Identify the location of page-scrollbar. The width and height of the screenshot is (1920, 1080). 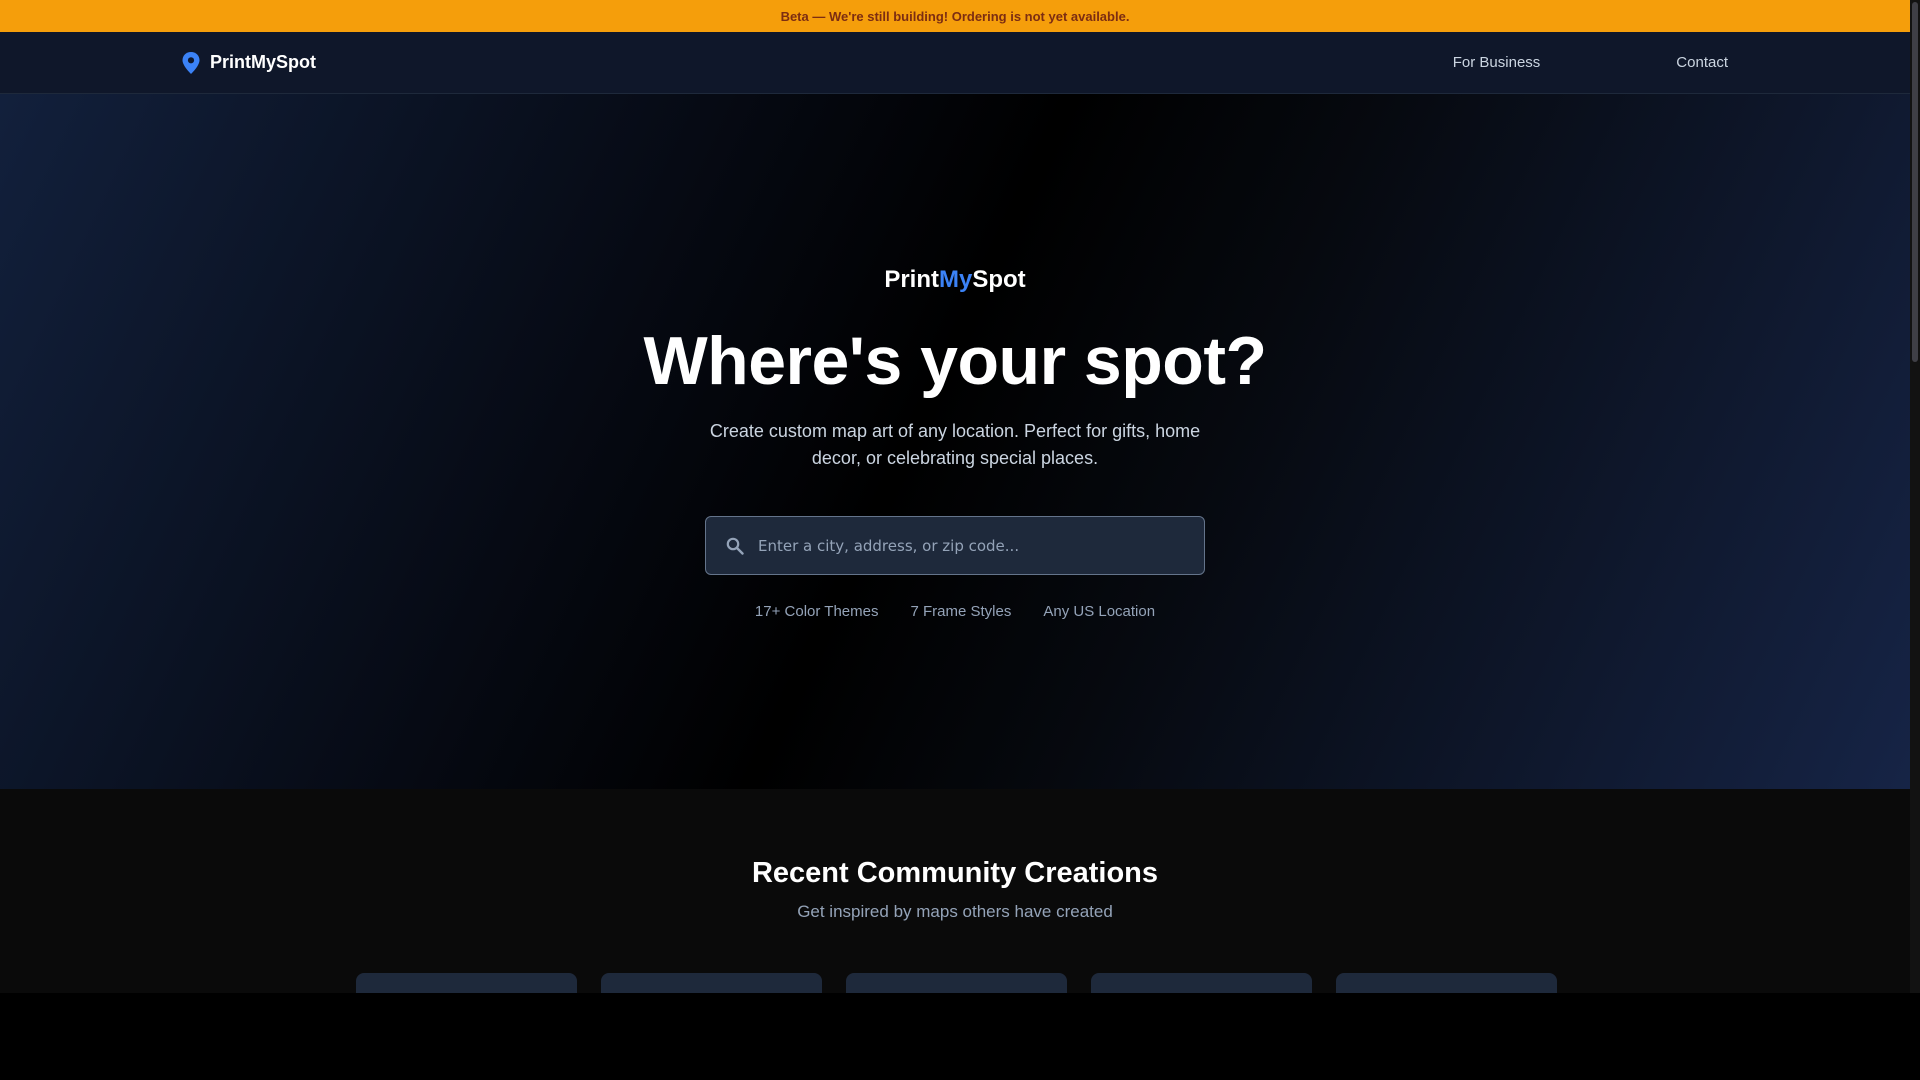
(1915, 496).